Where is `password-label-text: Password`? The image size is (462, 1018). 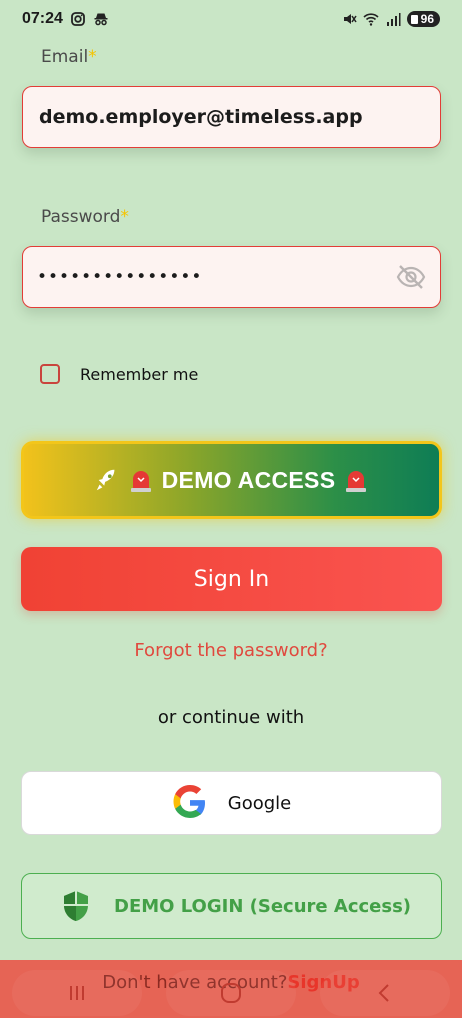 password-label-text: Password is located at coordinates (81, 217).